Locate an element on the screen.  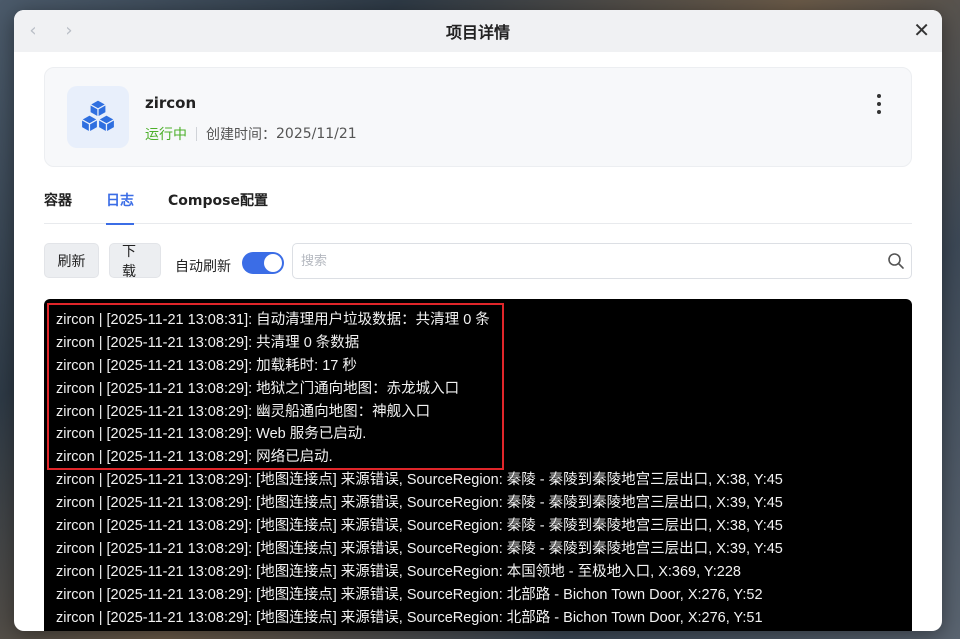
log-toolbar: 刷新 下载 自动刷新 is located at coordinates (478, 261).